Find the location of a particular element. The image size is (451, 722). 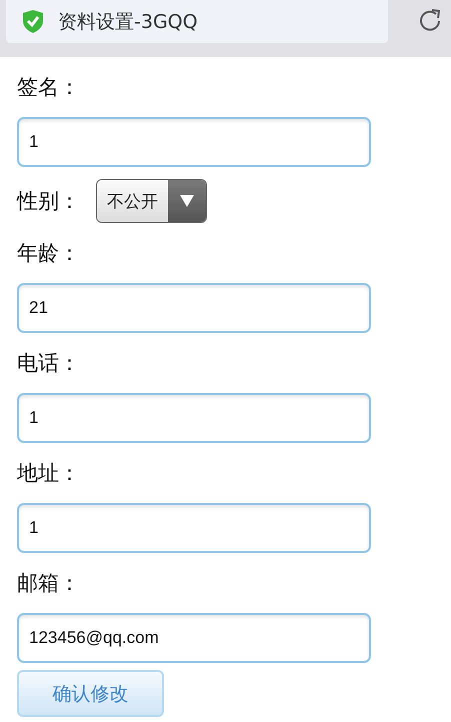

address-bar: 资料设置-3GQQ is located at coordinates (197, 21).